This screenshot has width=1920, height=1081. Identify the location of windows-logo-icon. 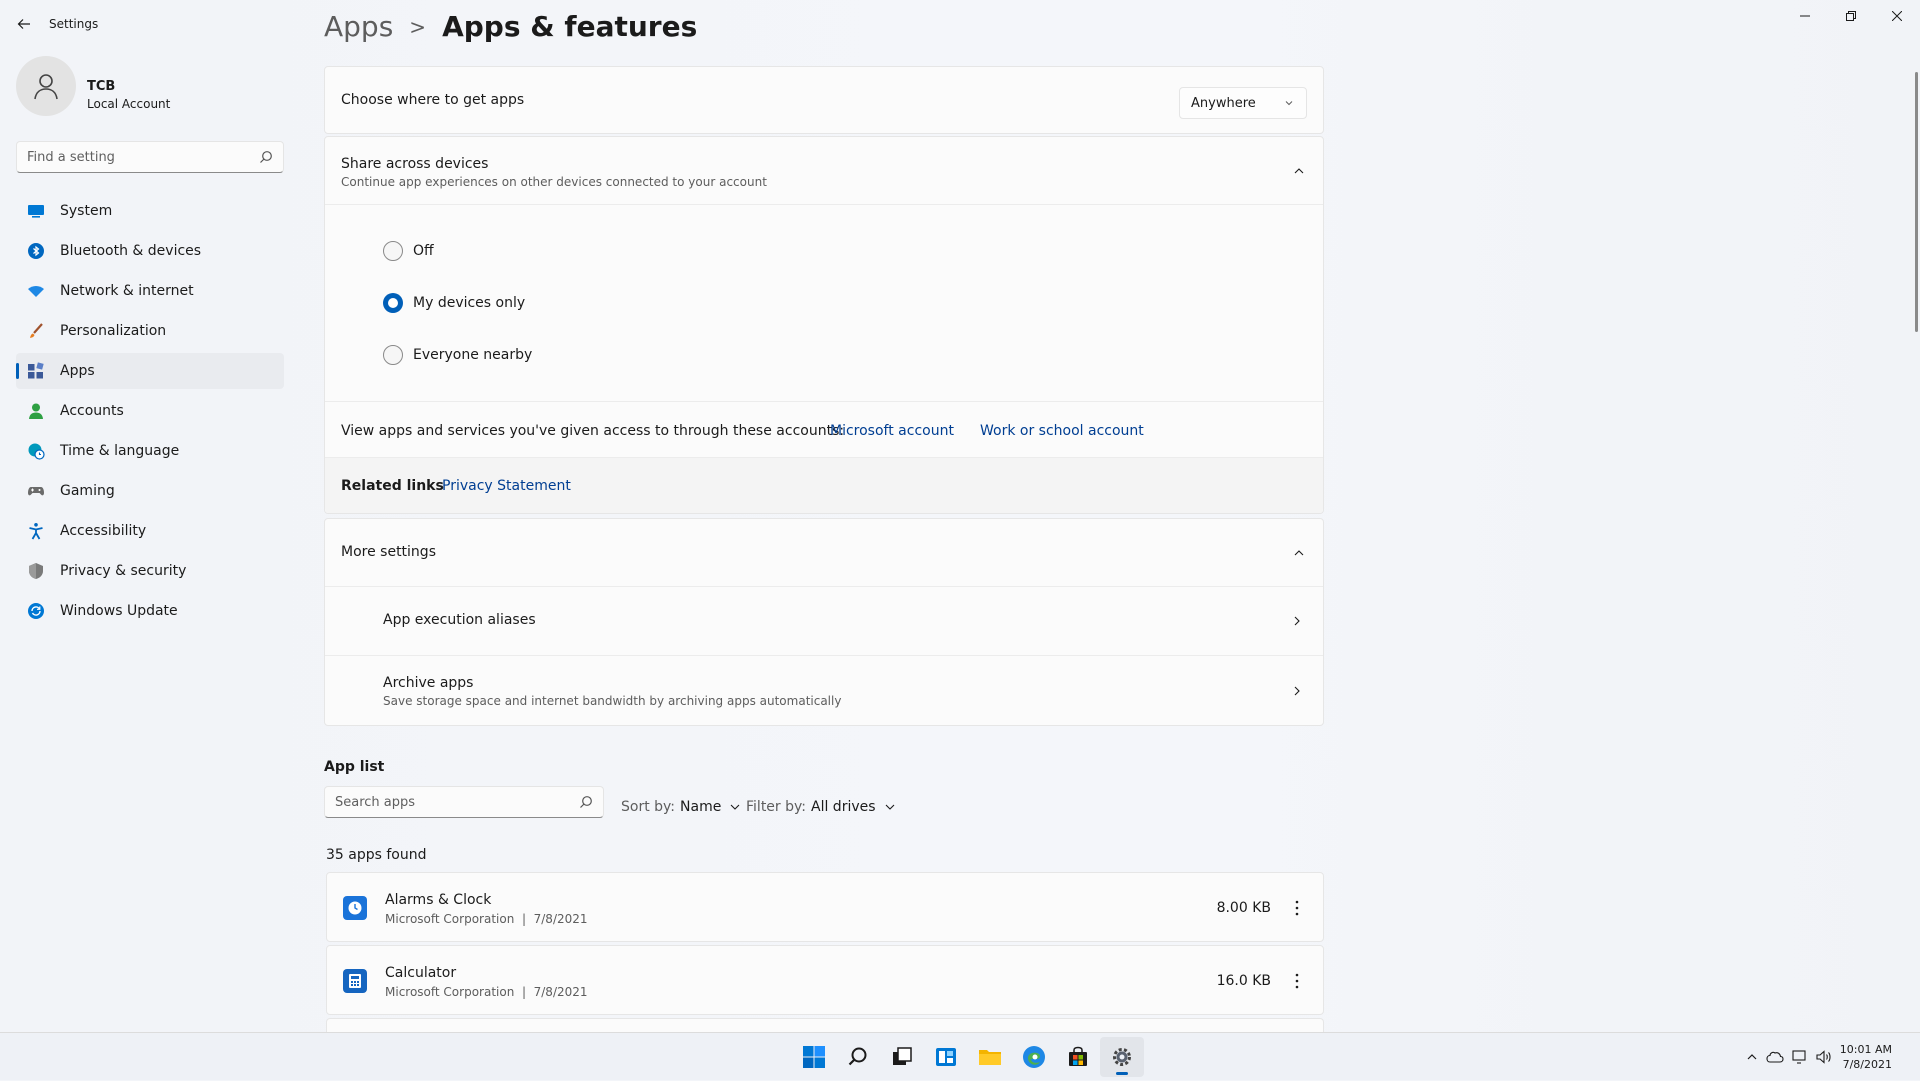
(814, 1057).